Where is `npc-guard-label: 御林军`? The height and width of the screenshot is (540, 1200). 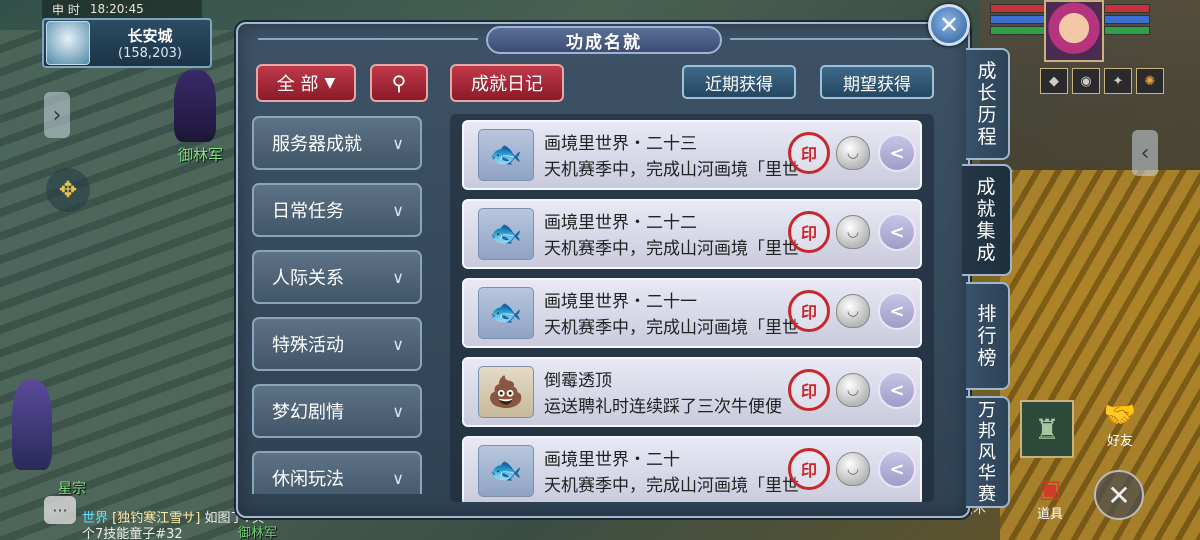 npc-guard-label: 御林军 is located at coordinates (201, 155).